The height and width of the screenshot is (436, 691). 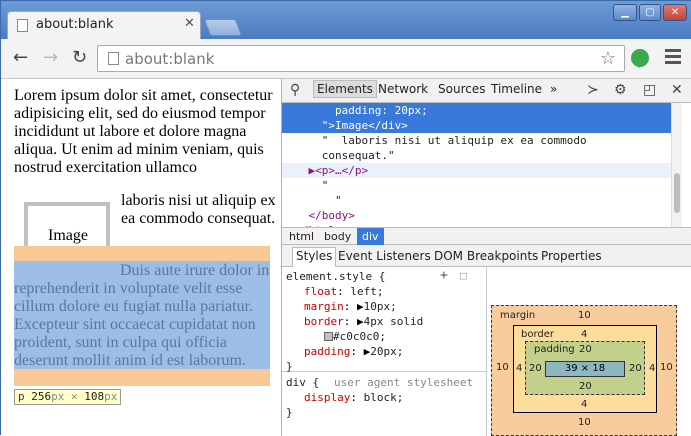 I want to click on style-rule: border: ▶4px solid, so click(x=363, y=321).